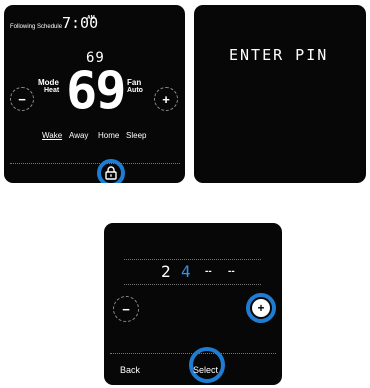 The width and height of the screenshot is (370, 388). Describe the element at coordinates (166, 271) in the screenshot. I see `pin-digit-1: 2` at that location.